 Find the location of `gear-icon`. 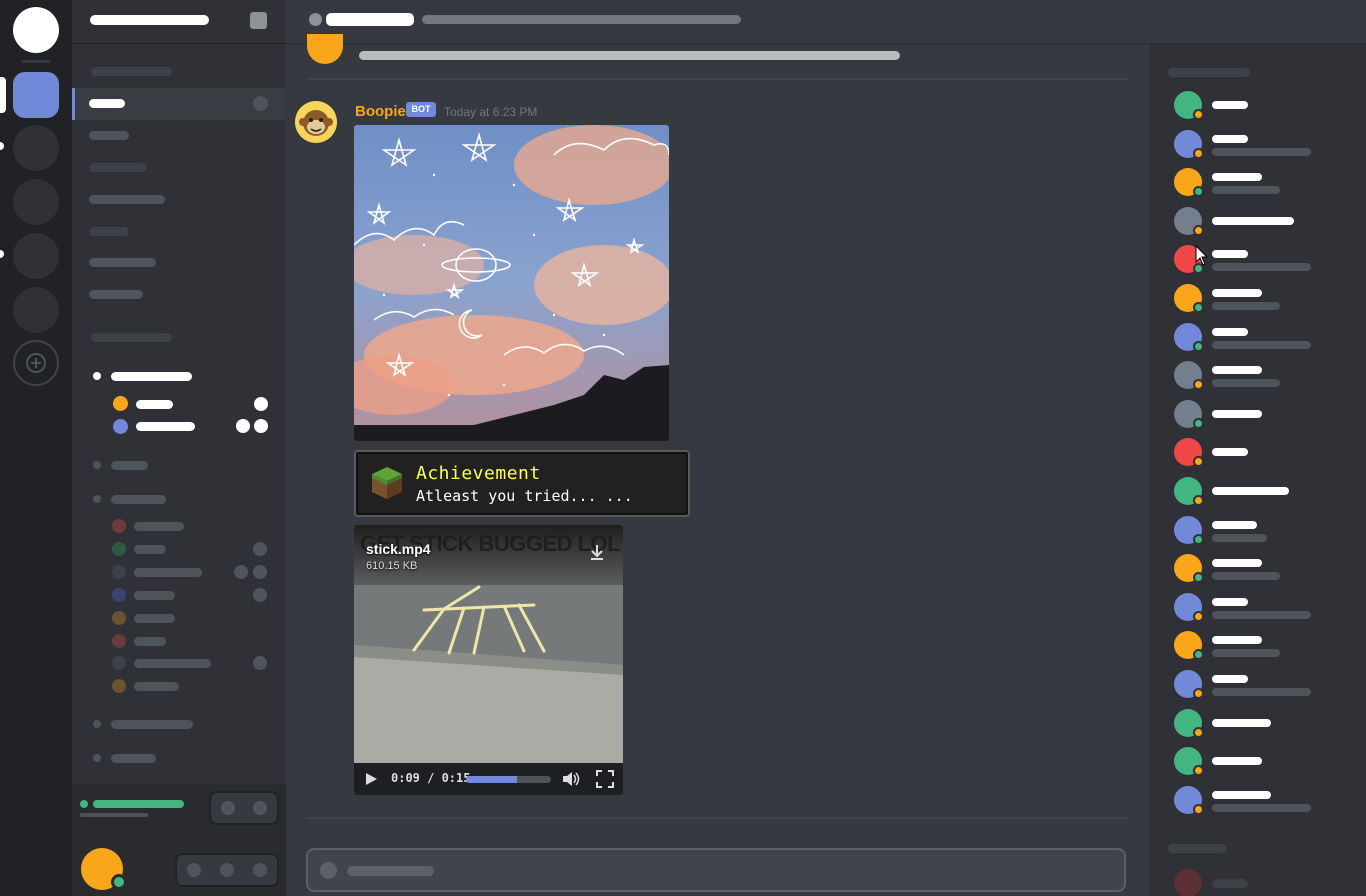

gear-icon is located at coordinates (260, 870).